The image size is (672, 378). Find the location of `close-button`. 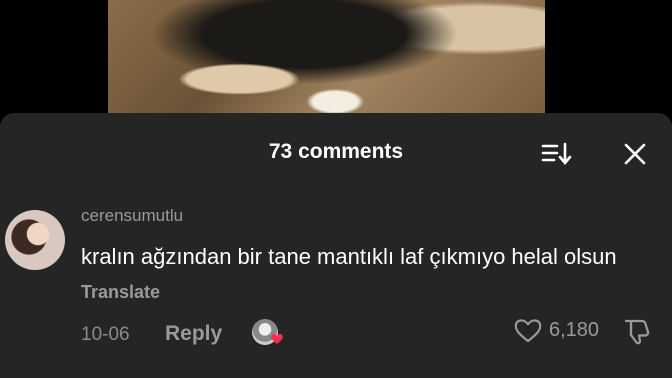

close-button is located at coordinates (635, 154).